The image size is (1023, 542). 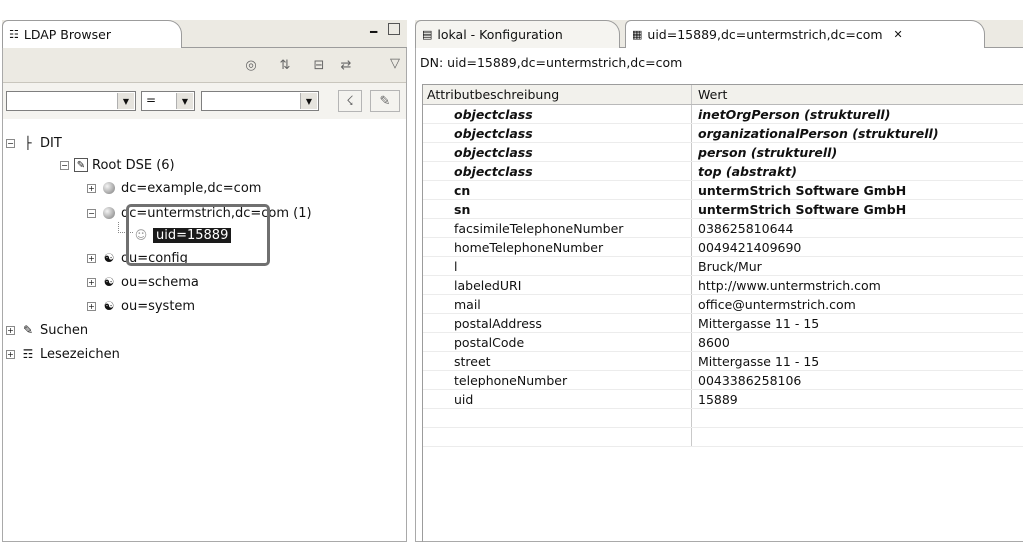 What do you see at coordinates (898, 34) in the screenshot?
I see `close-icon: ✕` at bounding box center [898, 34].